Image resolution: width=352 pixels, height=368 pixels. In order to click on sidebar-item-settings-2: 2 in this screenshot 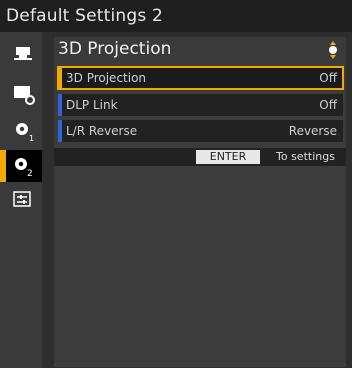, I will do `click(21, 166)`.